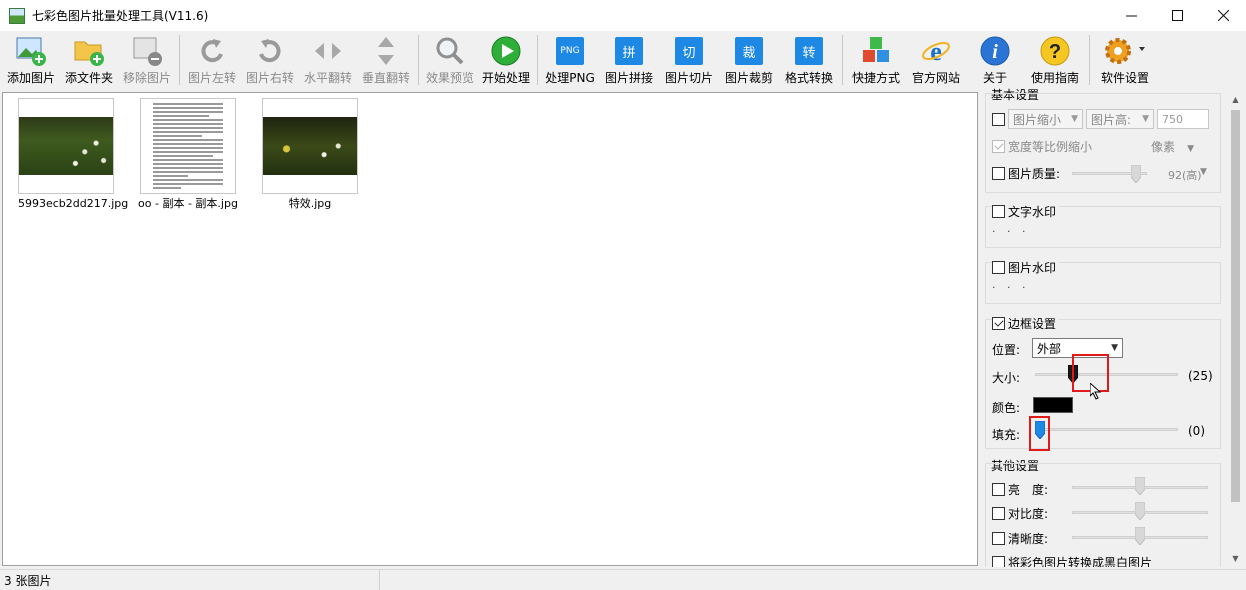  I want to click on status-bar: 3 张图片, so click(623, 579).